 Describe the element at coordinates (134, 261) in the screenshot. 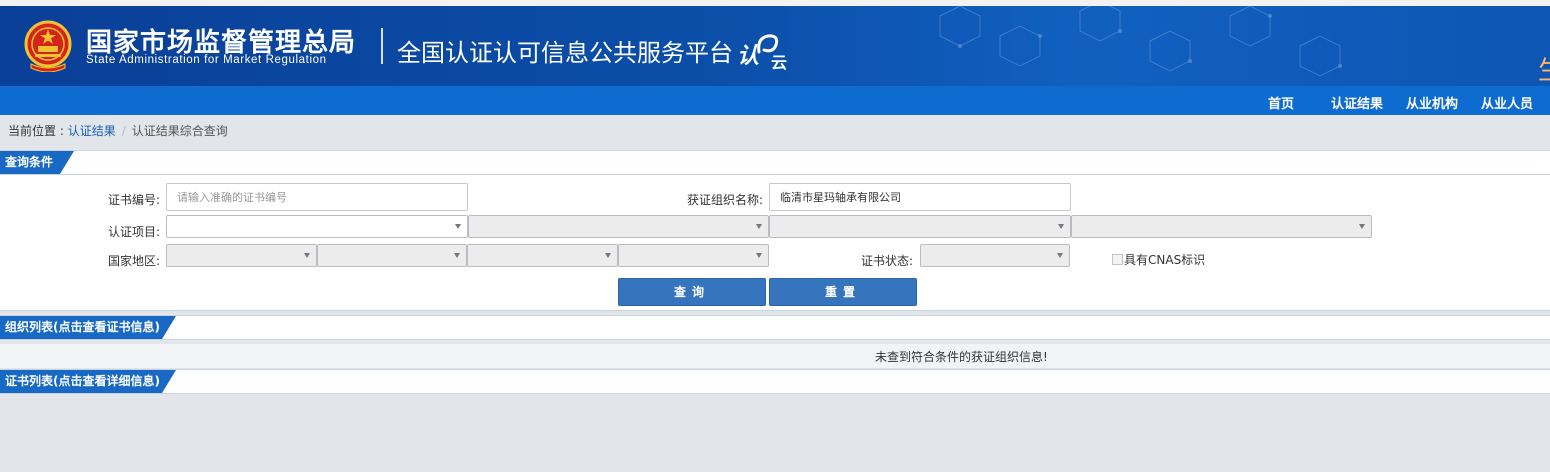

I see `region-label: 国家地区:` at that location.